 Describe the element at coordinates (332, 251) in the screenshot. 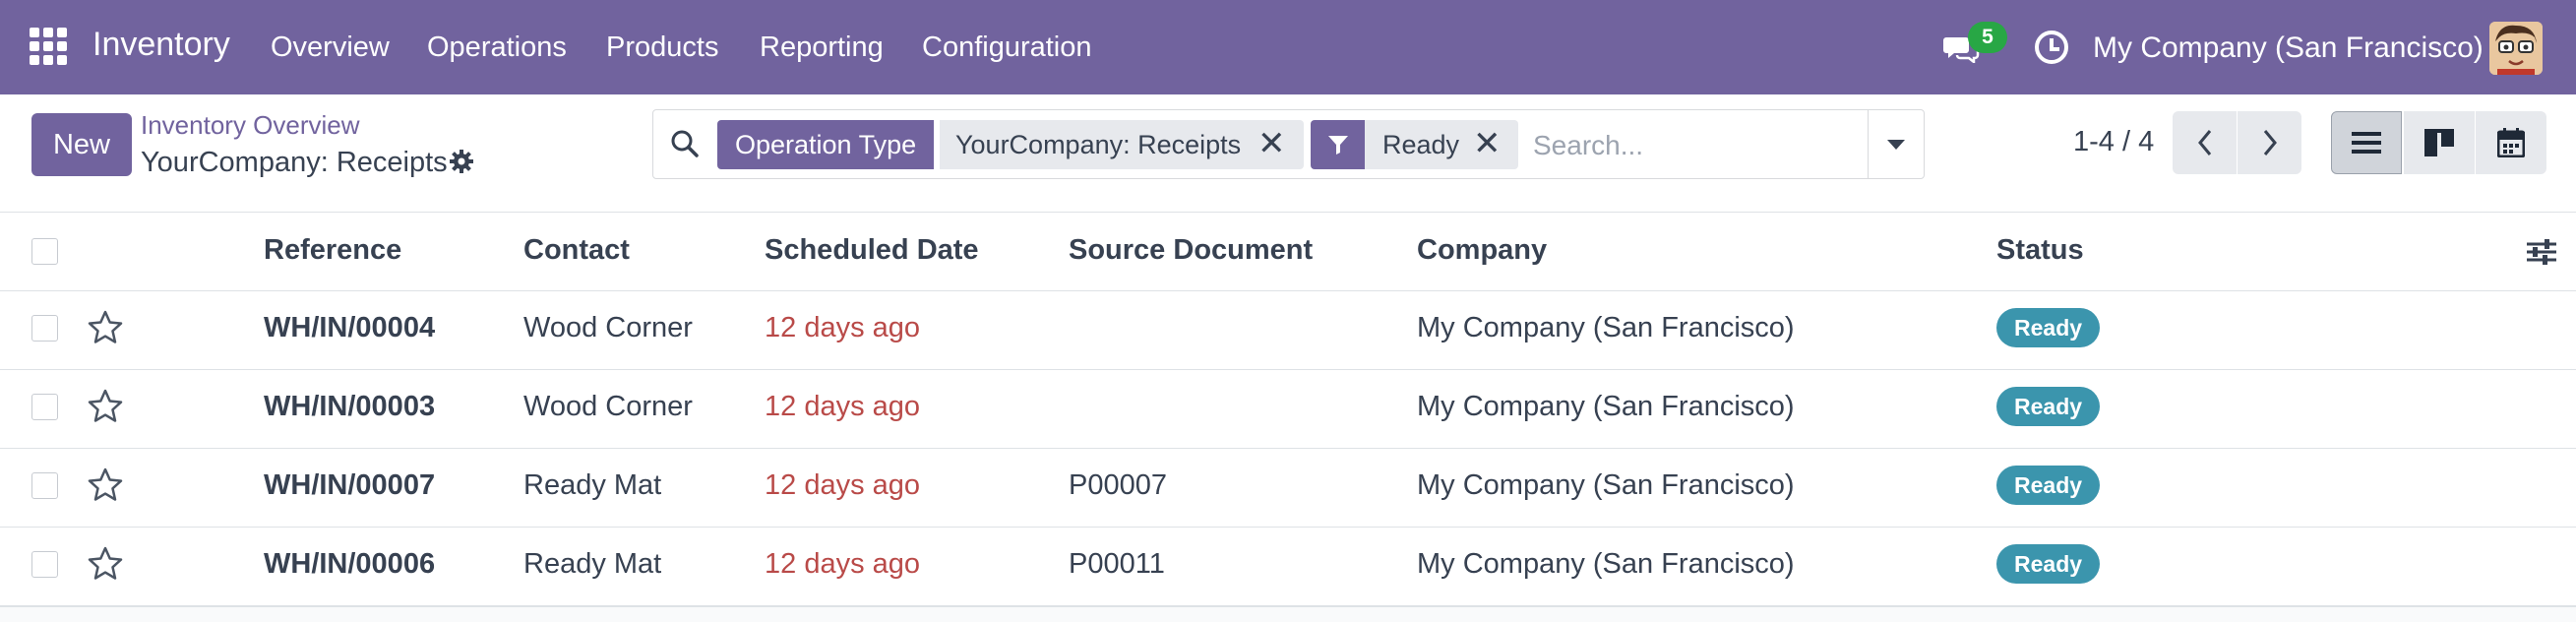

I see `column-header-reference: Reference` at that location.